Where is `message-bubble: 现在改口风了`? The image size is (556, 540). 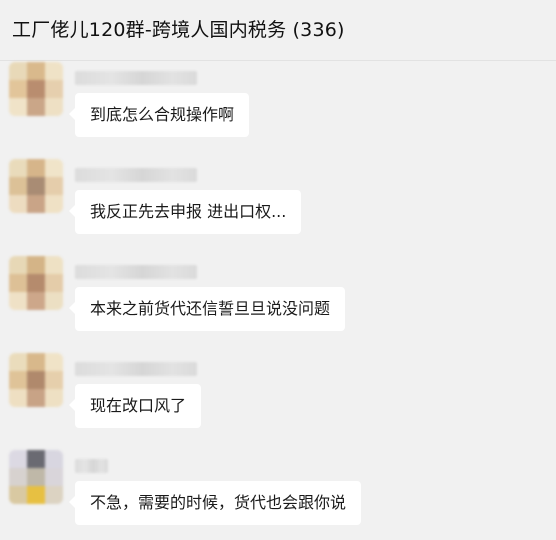 message-bubble: 现在改口风了 is located at coordinates (135, 406).